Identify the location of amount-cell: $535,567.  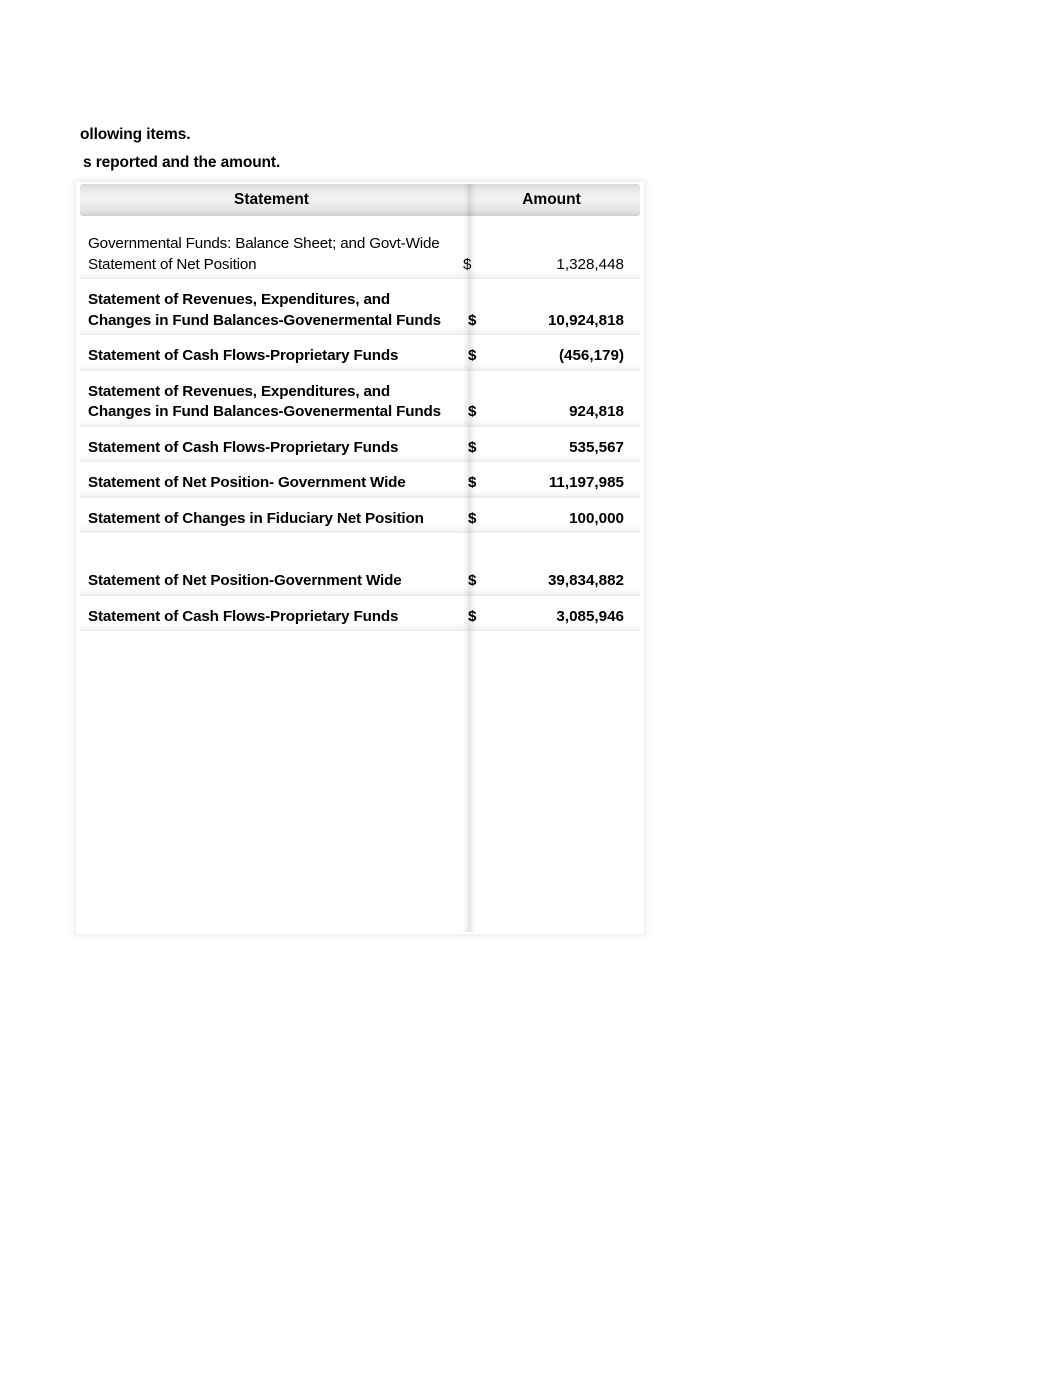
(551, 450).